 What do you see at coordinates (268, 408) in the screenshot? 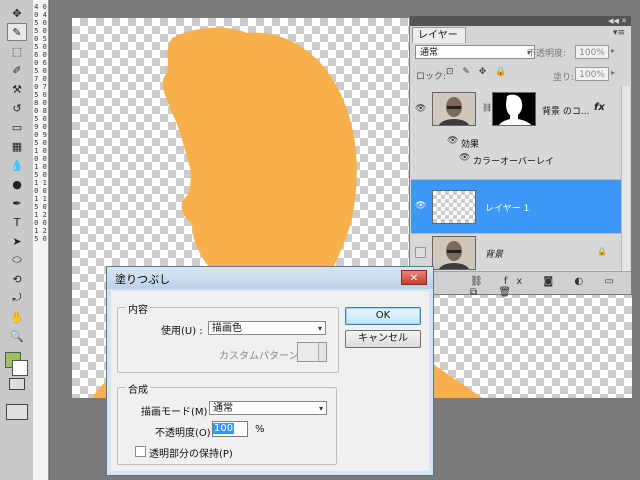
I see `mode-select: 通常 ▾` at bounding box center [268, 408].